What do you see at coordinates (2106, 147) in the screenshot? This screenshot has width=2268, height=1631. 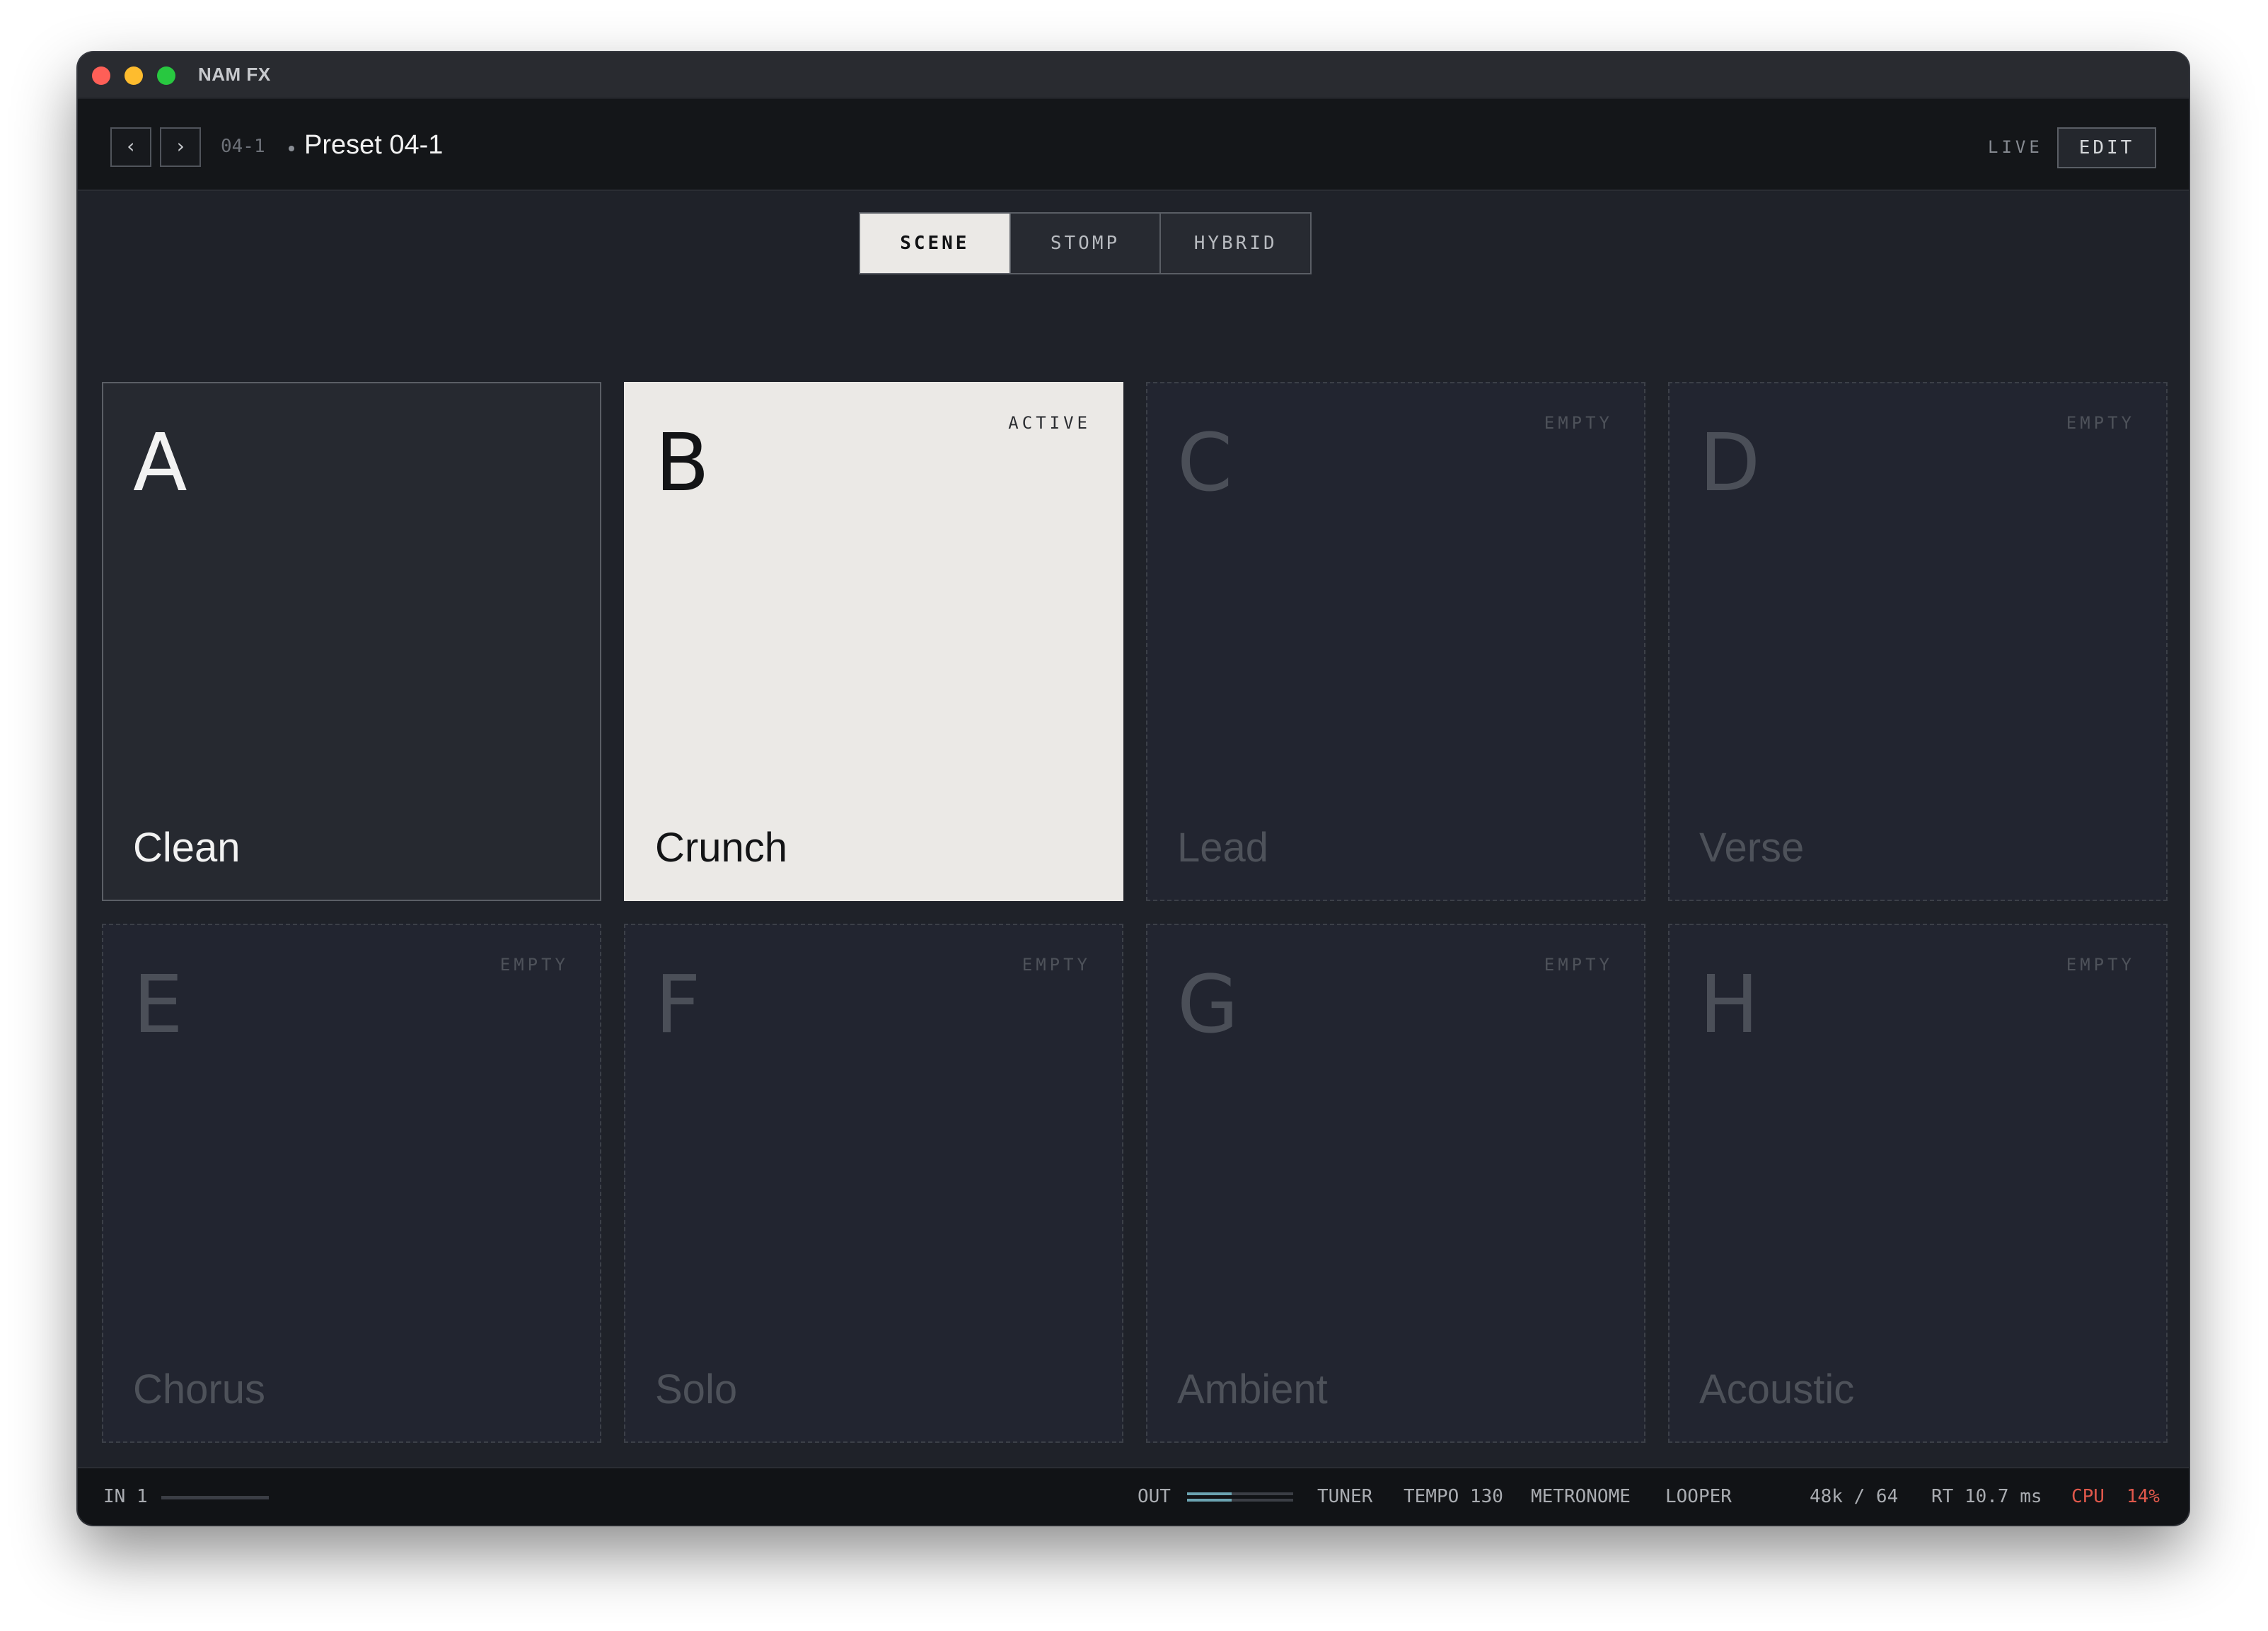 I see `edit-mode-button: EDIT` at bounding box center [2106, 147].